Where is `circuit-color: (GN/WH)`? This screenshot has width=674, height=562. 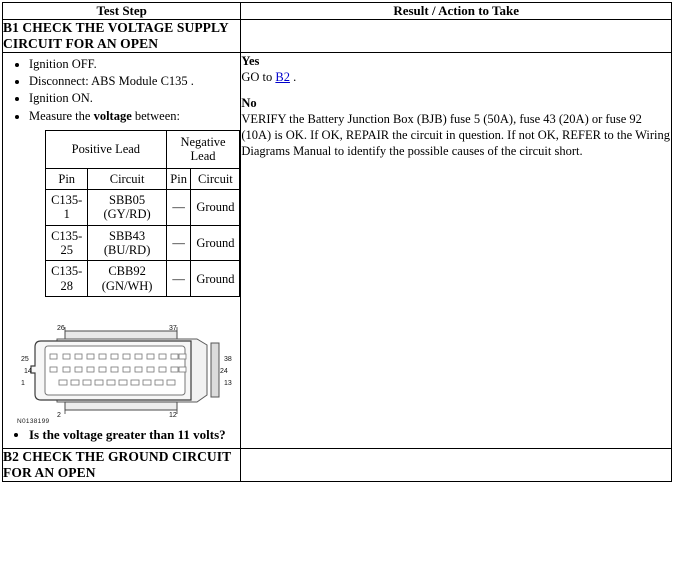
circuit-color: (GN/WH) is located at coordinates (127, 285).